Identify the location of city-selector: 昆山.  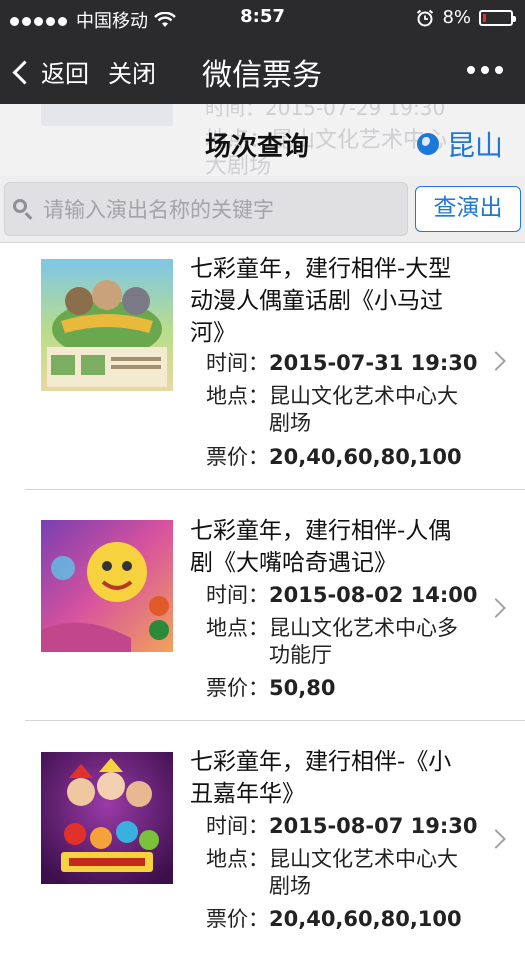
(459, 144).